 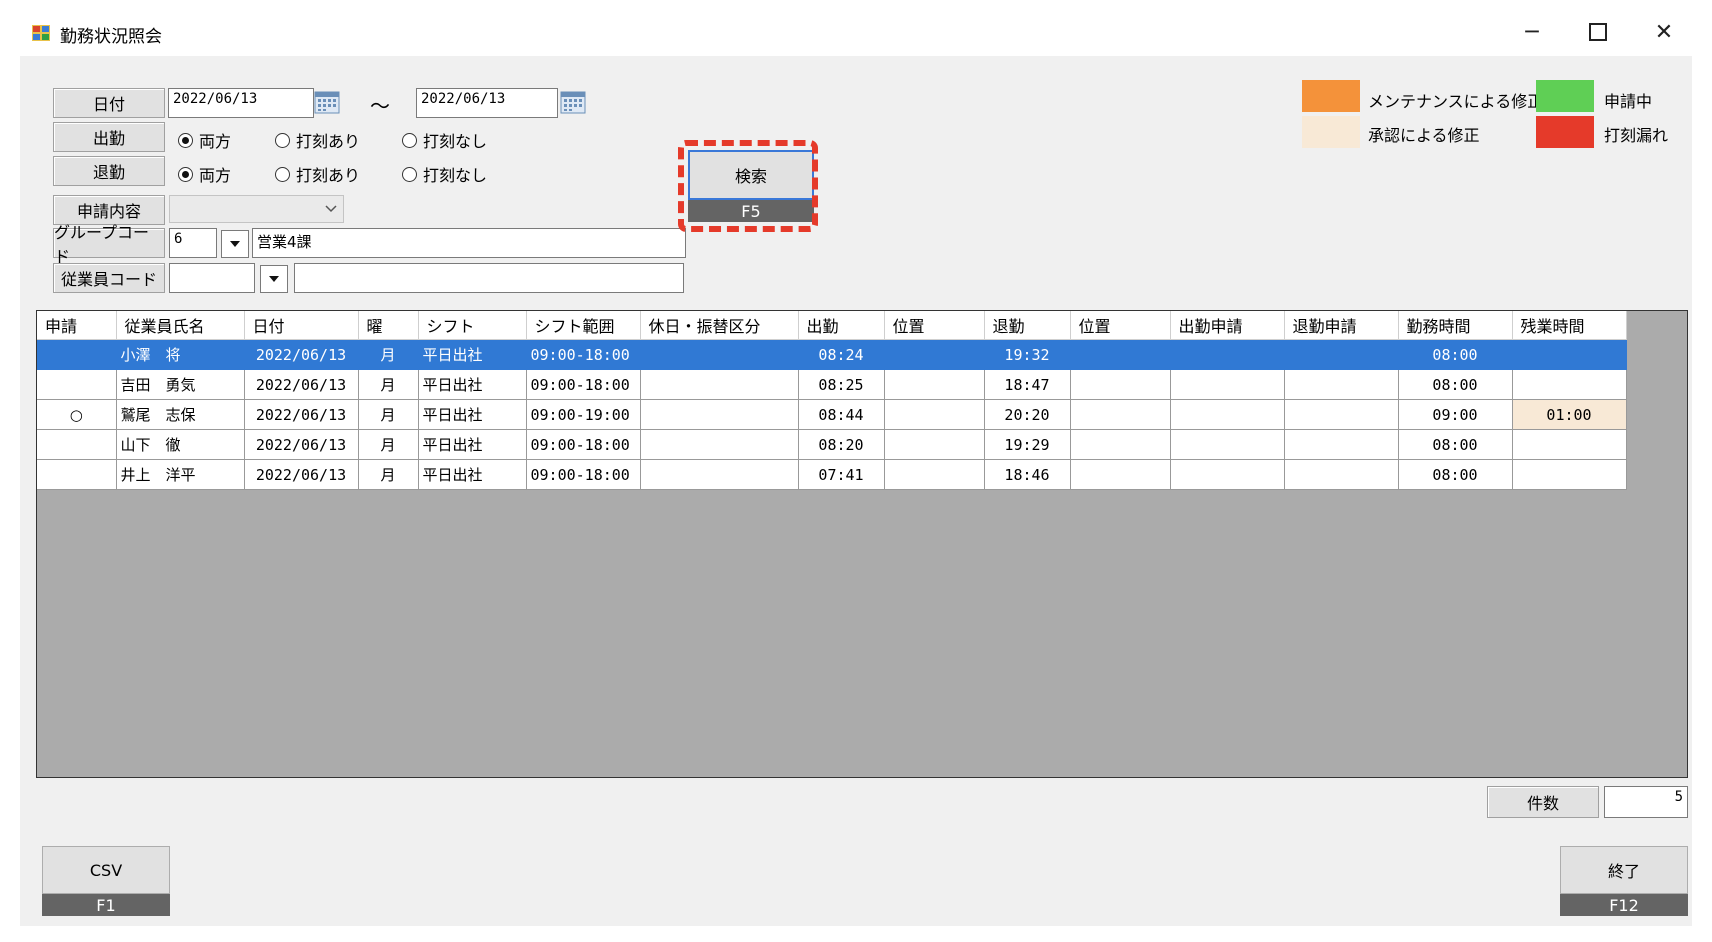 I want to click on clock-out-radio-stamped: 打刻あり, so click(x=317, y=174).